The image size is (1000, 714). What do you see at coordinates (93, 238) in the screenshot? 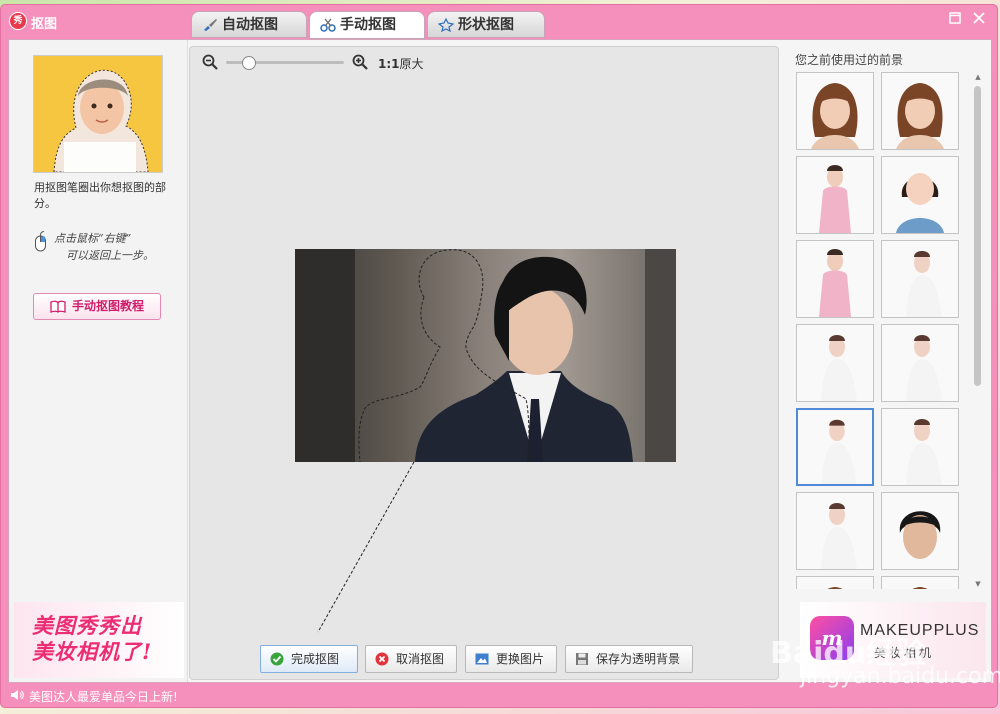
I see `hint-line-1: 点击鼠标“右键”` at bounding box center [93, 238].